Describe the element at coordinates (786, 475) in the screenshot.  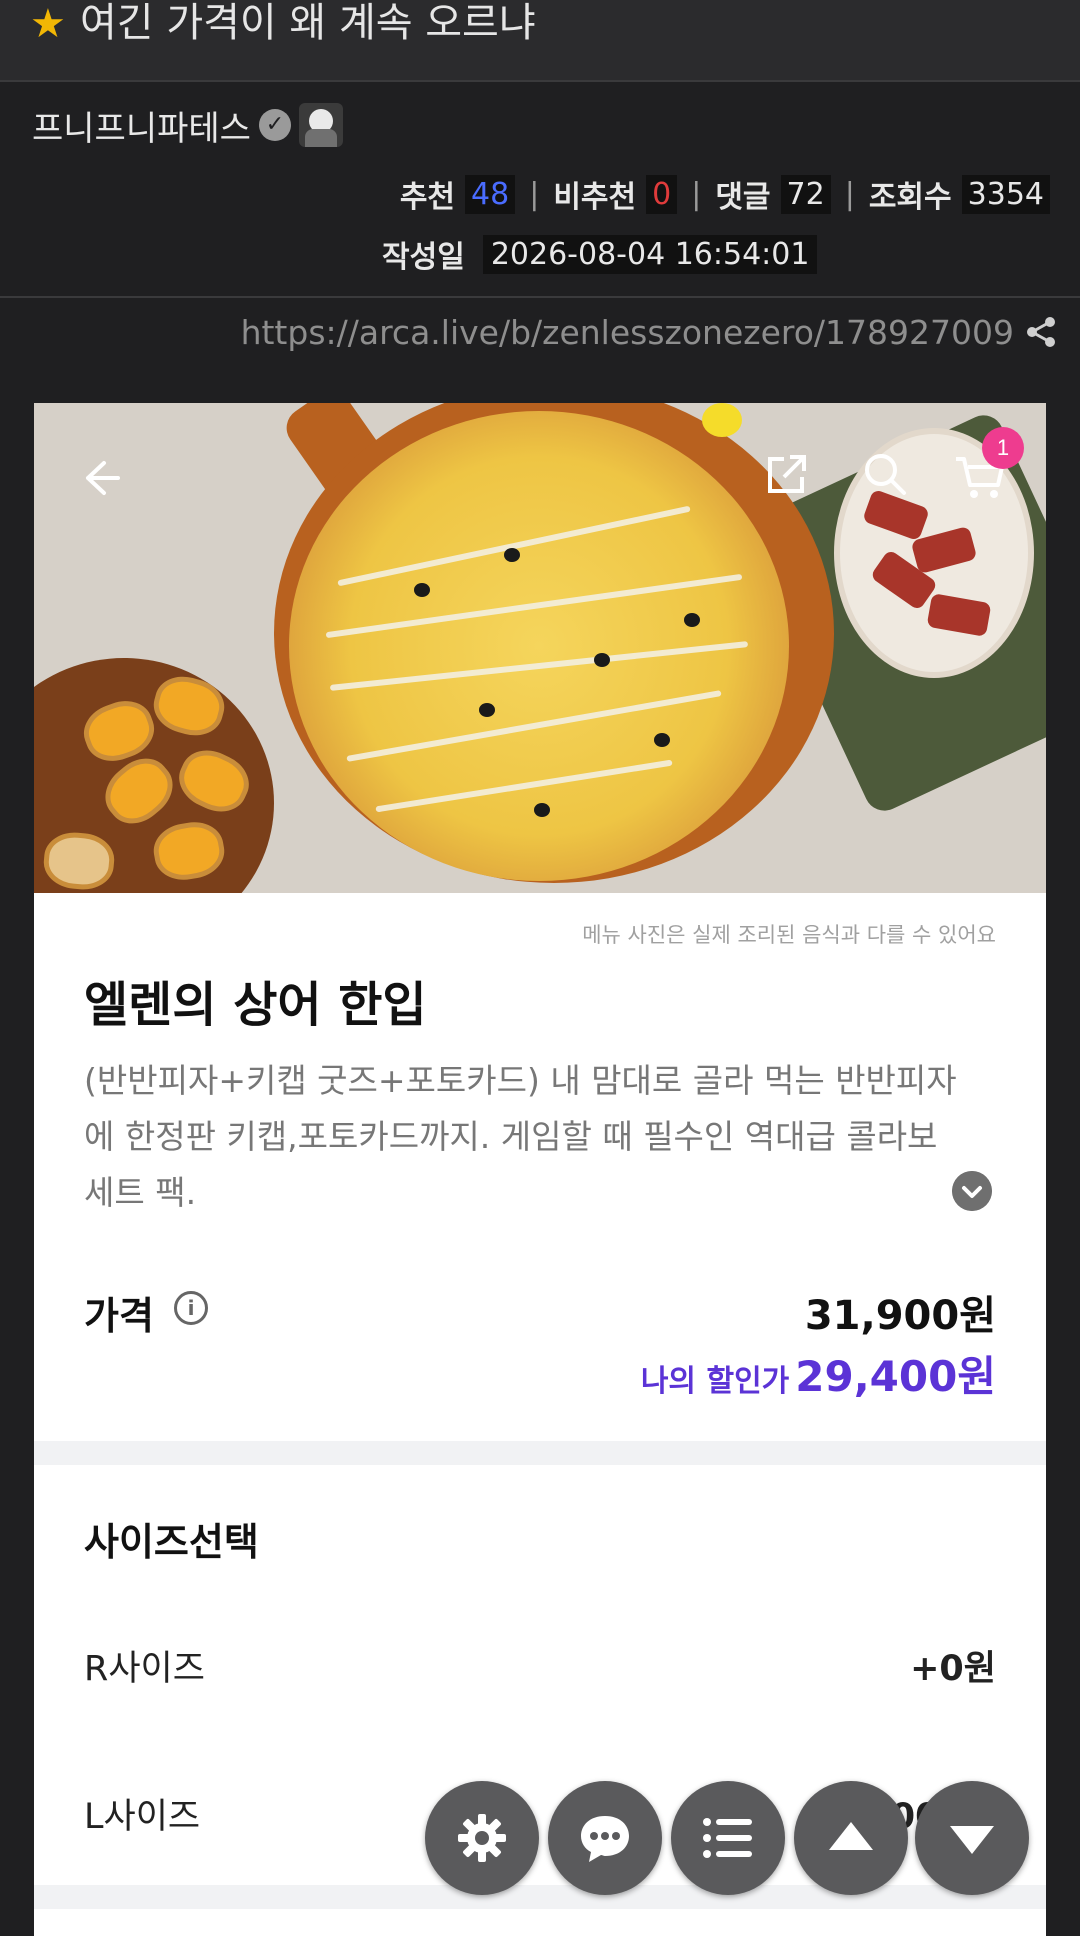
I see `external-link-icon` at that location.